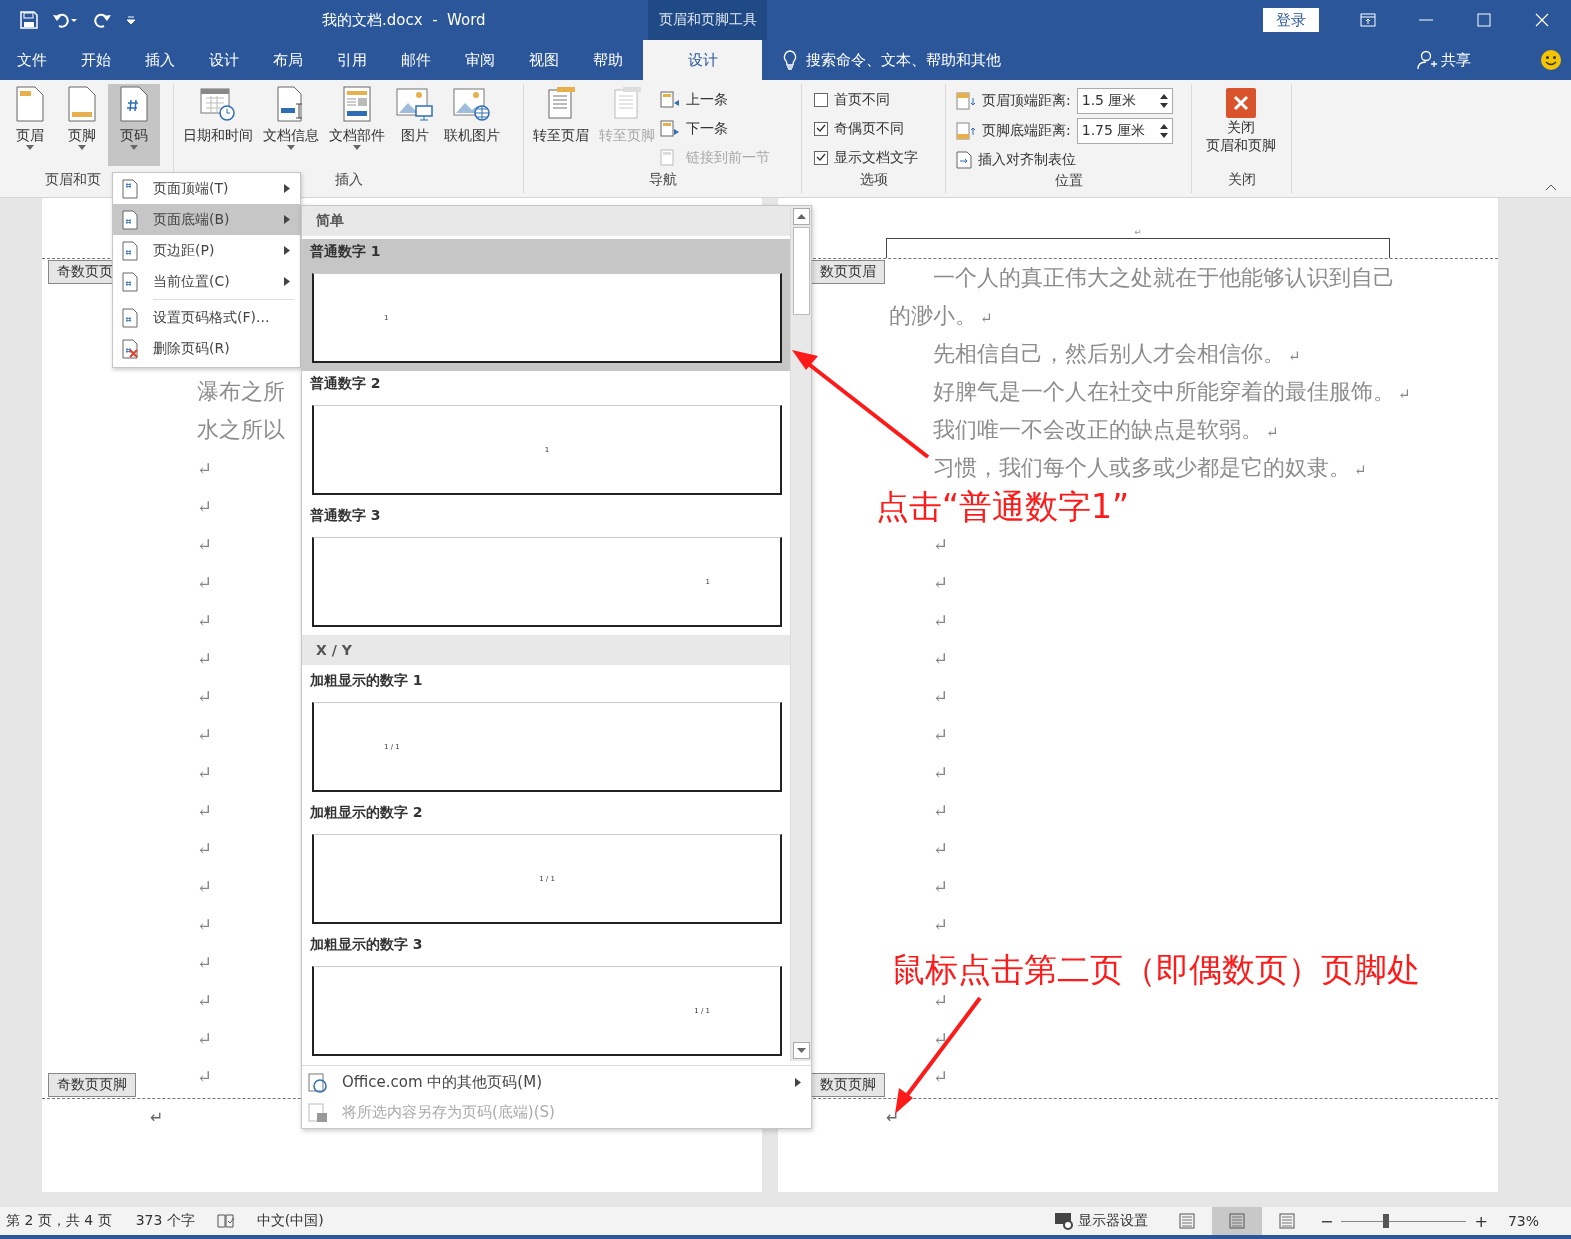  What do you see at coordinates (318, 1082) in the screenshot?
I see `globe-document-icon` at bounding box center [318, 1082].